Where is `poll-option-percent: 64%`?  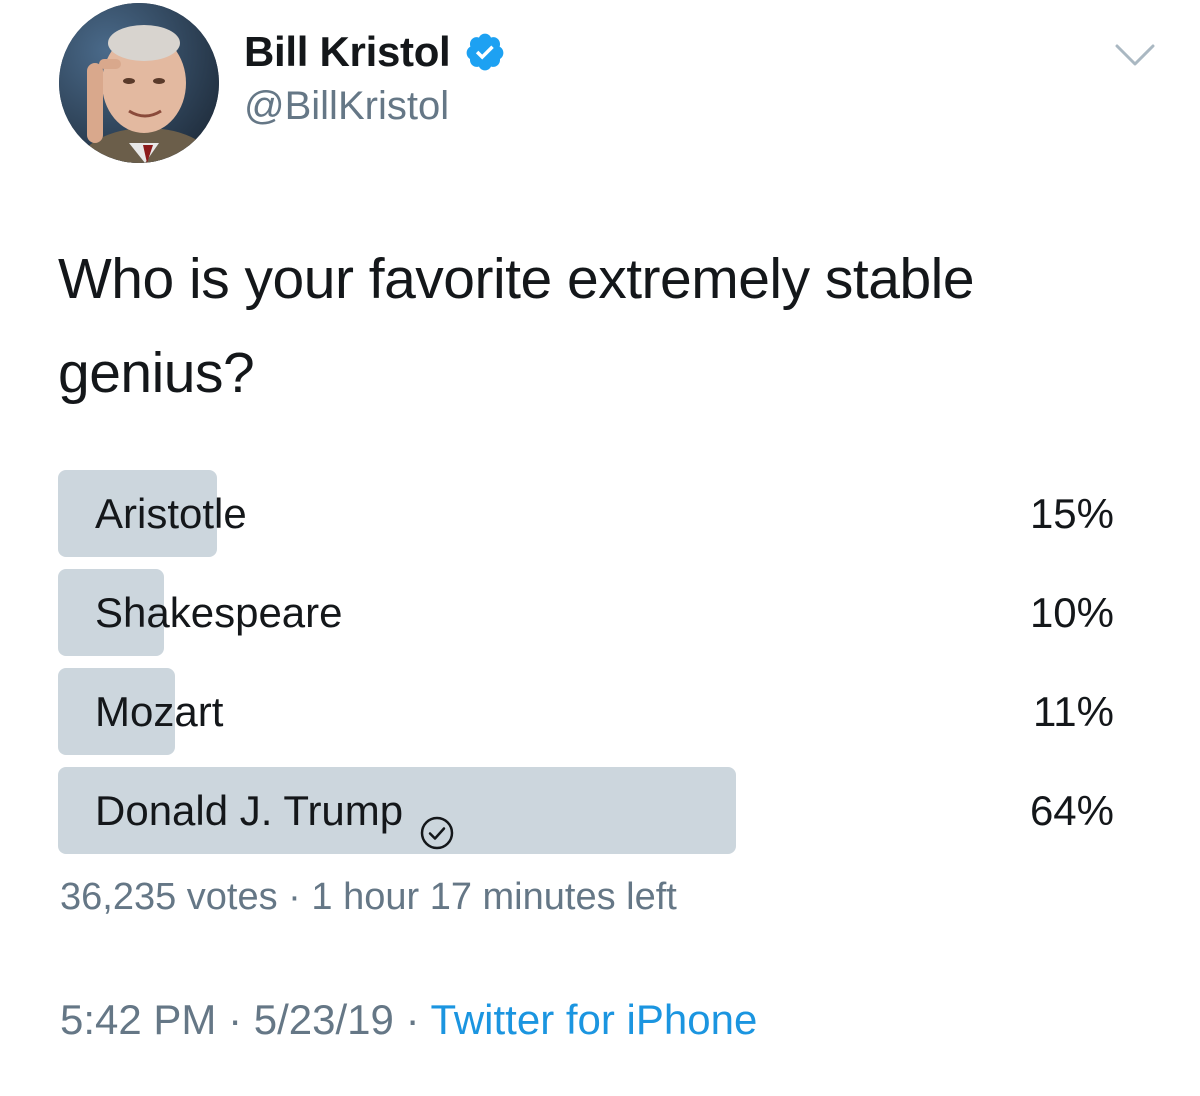
poll-option-percent: 64% is located at coordinates (1071, 810).